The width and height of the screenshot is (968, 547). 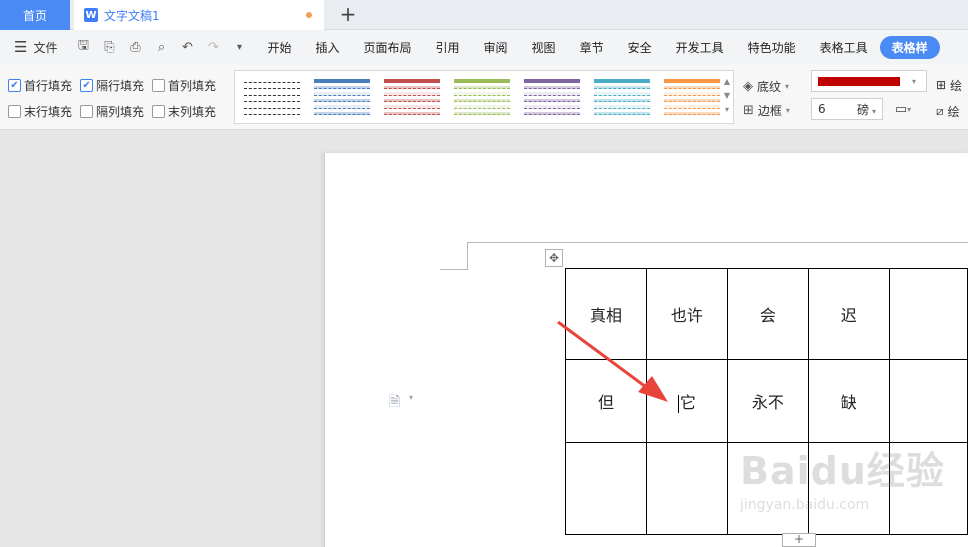 What do you see at coordinates (949, 85) in the screenshot?
I see `draw-table-button: ⊞ 绘` at bounding box center [949, 85].